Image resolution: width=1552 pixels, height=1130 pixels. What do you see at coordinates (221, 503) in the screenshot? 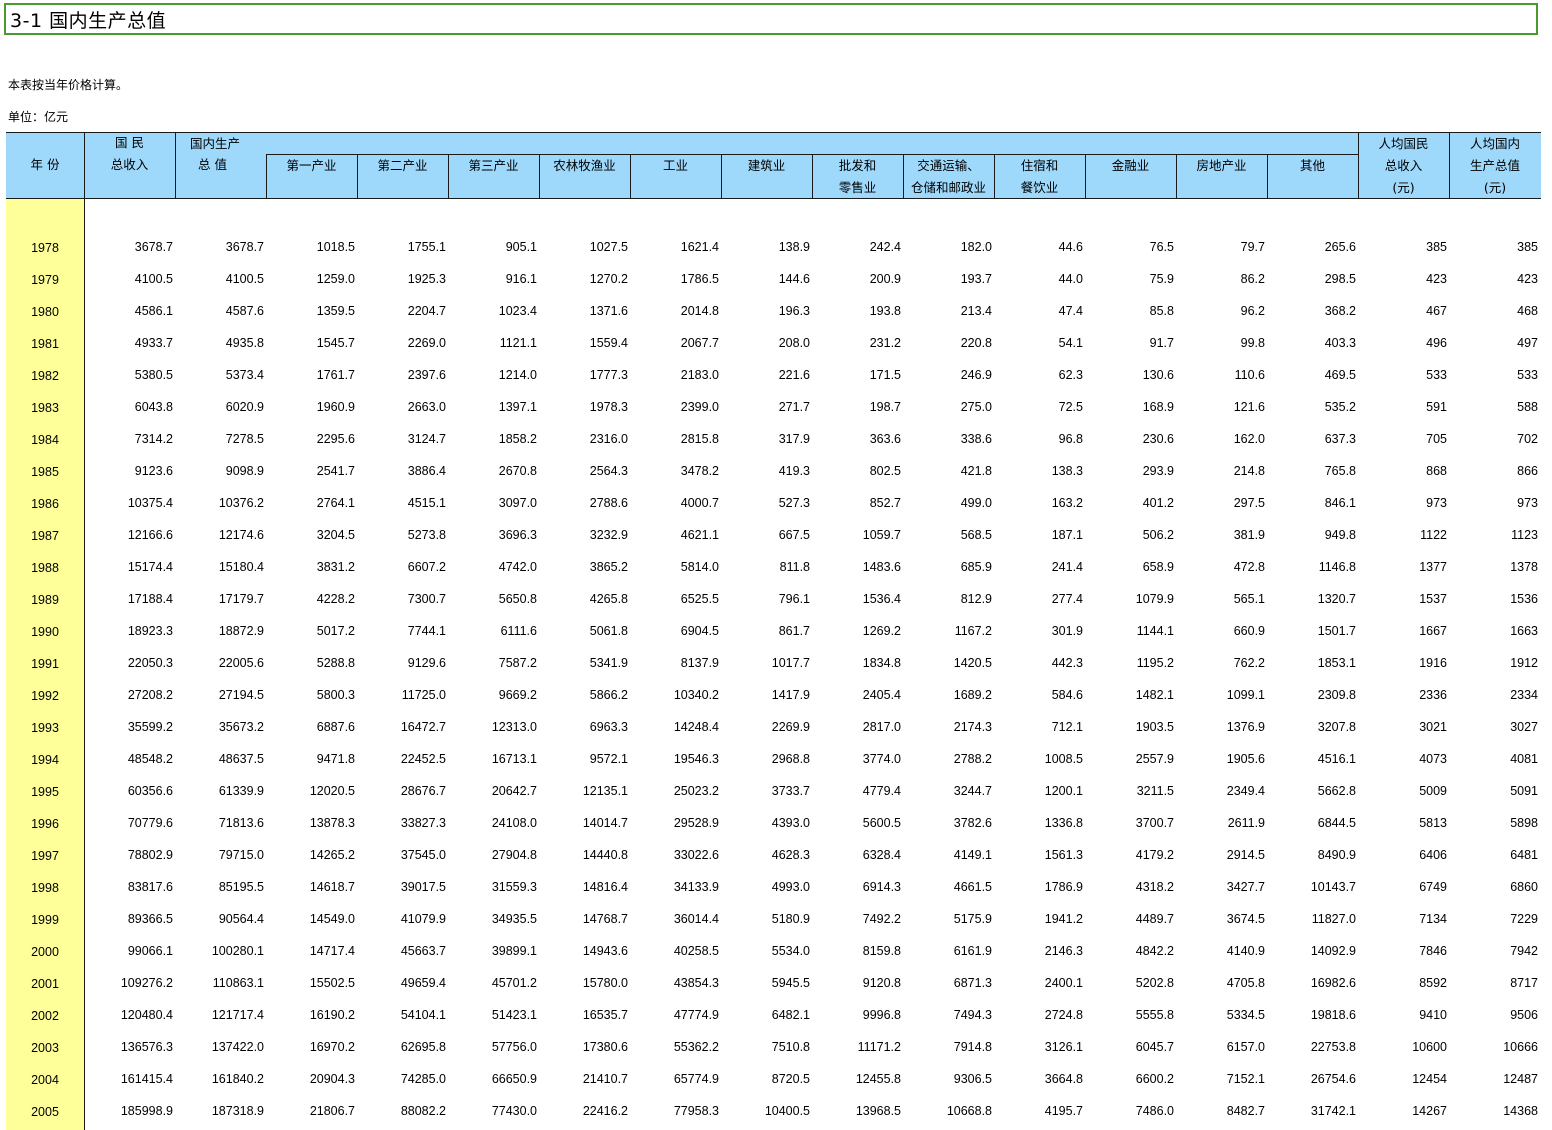
I see `value-cell: 10376.2` at bounding box center [221, 503].